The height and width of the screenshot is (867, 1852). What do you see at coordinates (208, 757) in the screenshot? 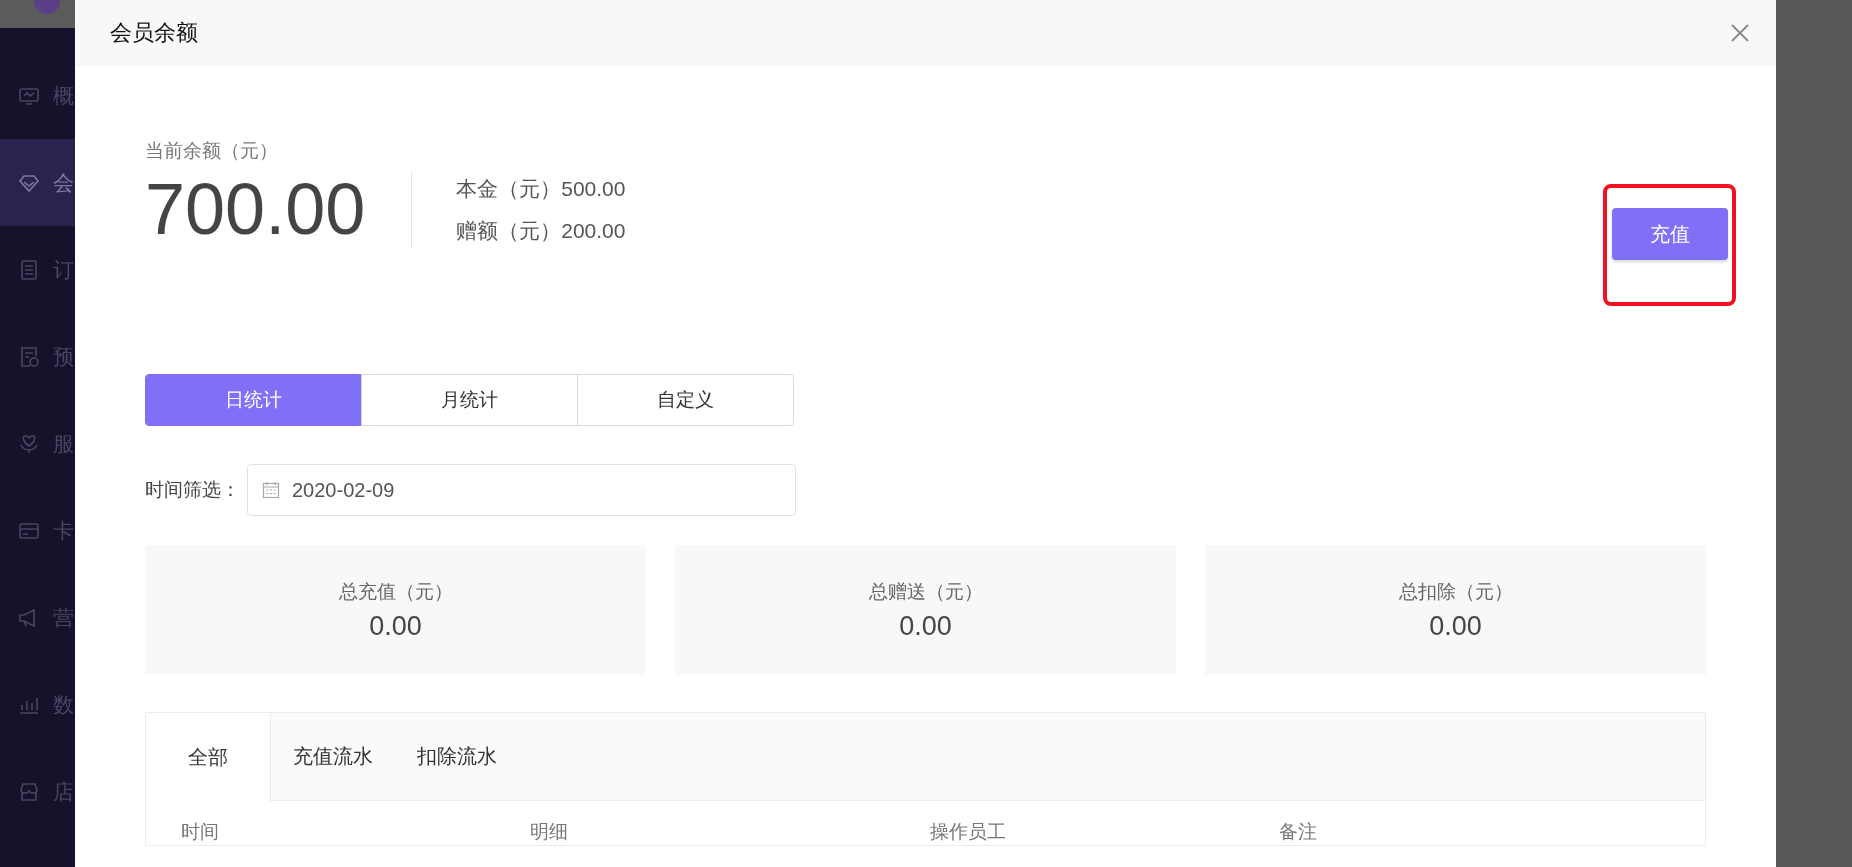
I see `record-tab: 全部` at bounding box center [208, 757].